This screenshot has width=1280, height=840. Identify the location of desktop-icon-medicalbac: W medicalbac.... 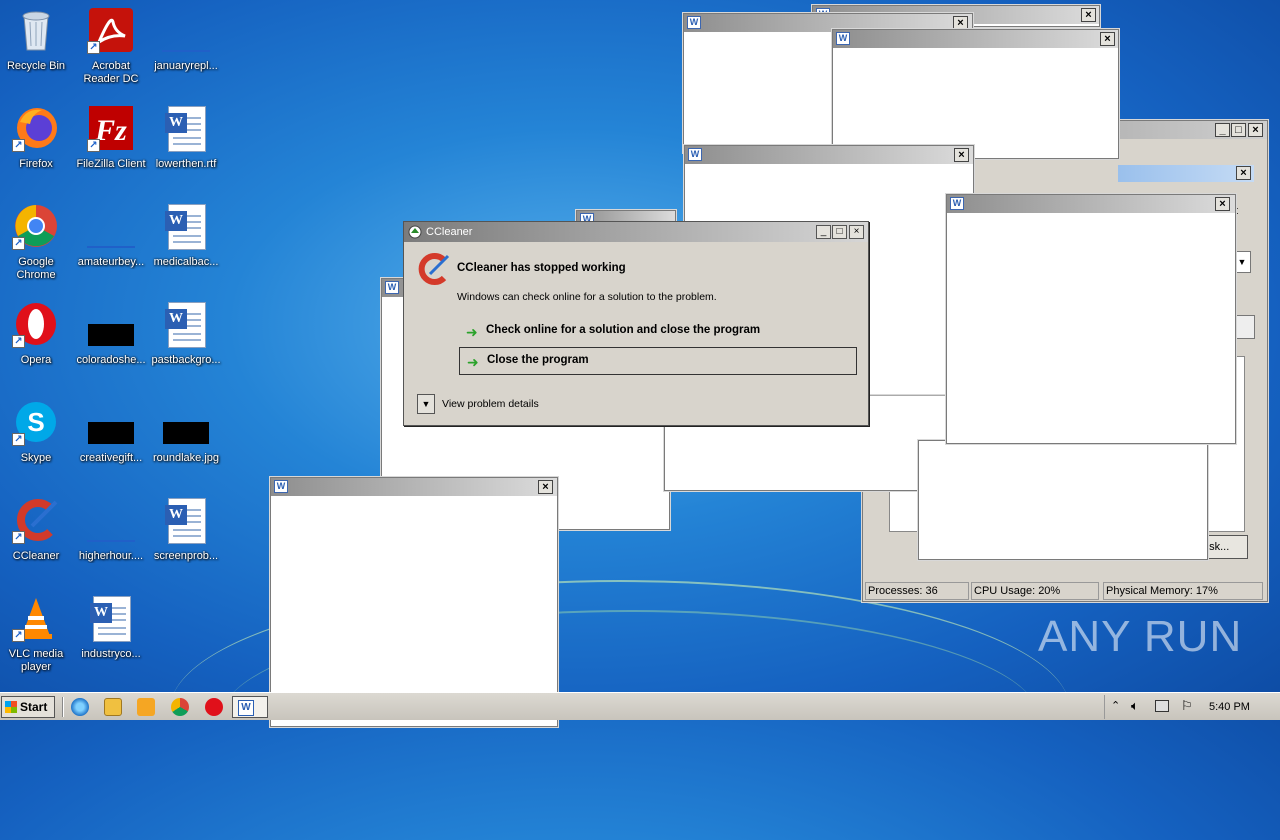
(186, 235).